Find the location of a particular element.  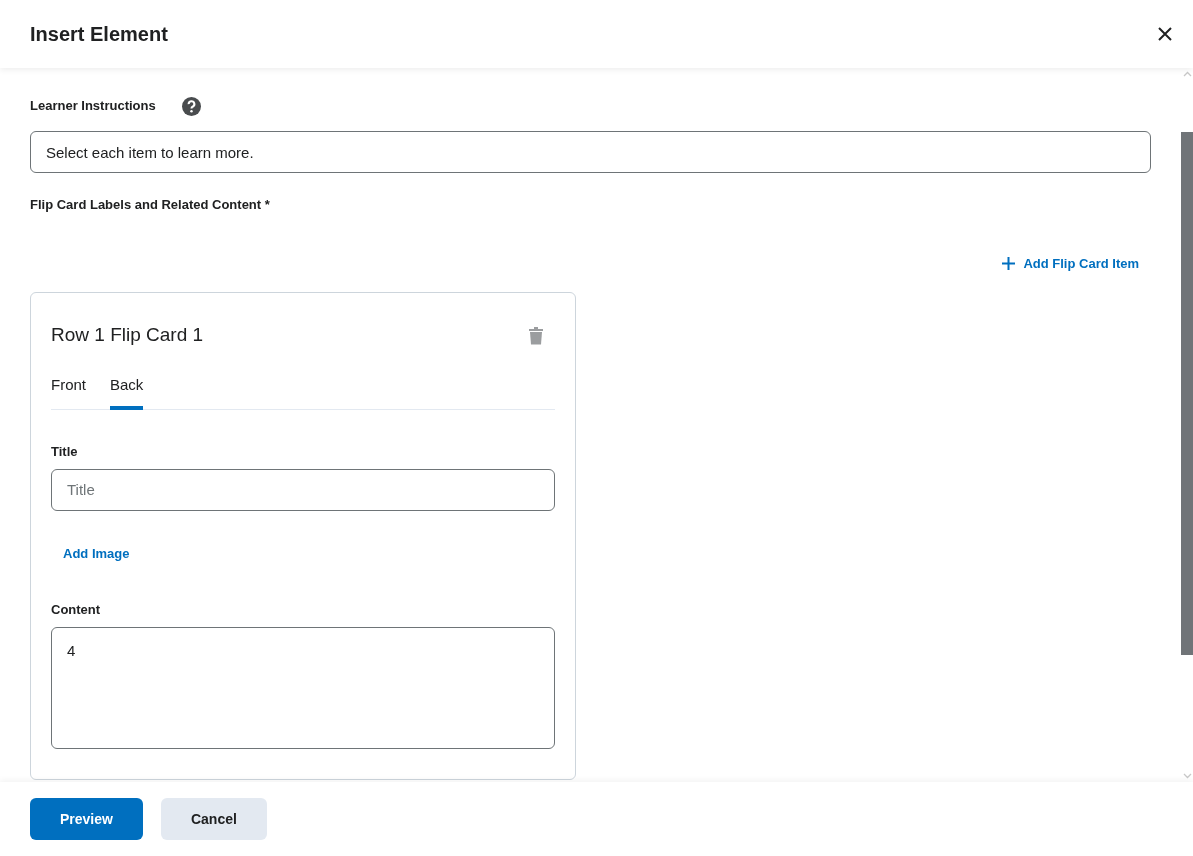

field-label: Title is located at coordinates (65, 452).